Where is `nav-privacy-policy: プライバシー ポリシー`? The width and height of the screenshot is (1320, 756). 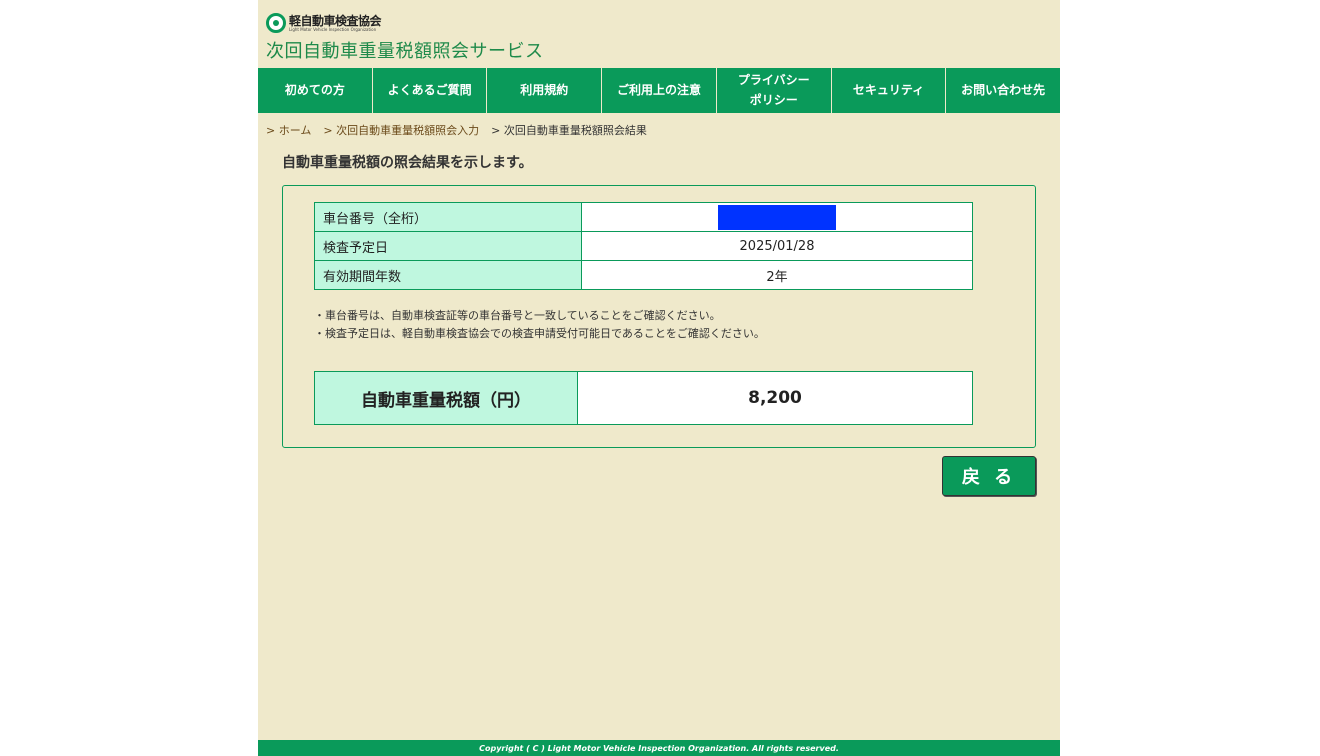 nav-privacy-policy: プライバシー ポリシー is located at coordinates (774, 90).